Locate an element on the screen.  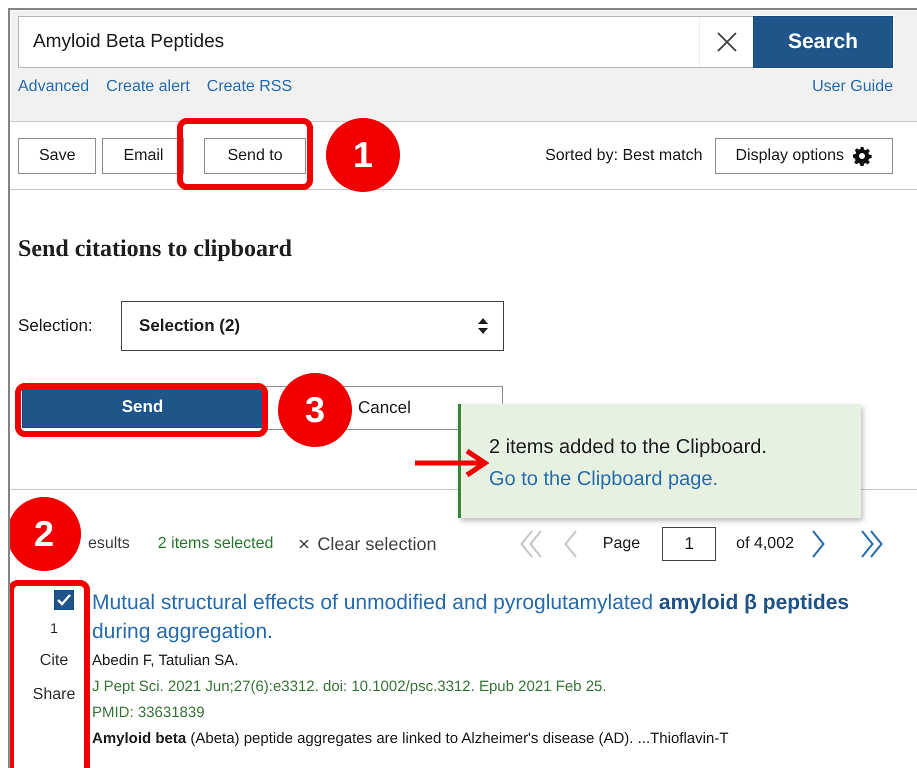
step-marker: 3 is located at coordinates (315, 410).